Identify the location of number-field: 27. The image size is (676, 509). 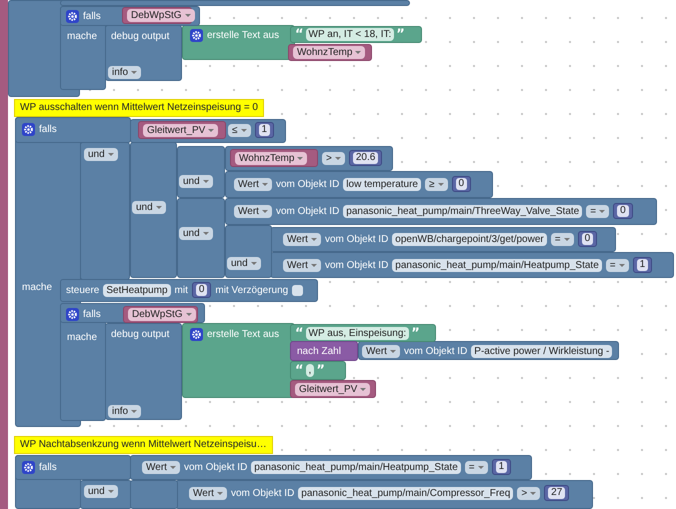
(557, 493).